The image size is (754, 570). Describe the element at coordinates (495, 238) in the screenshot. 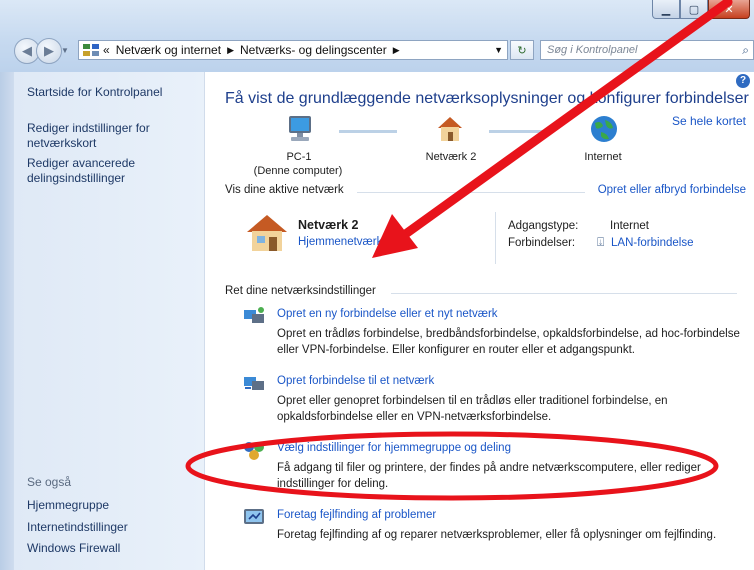

I see `vertical-divider` at that location.